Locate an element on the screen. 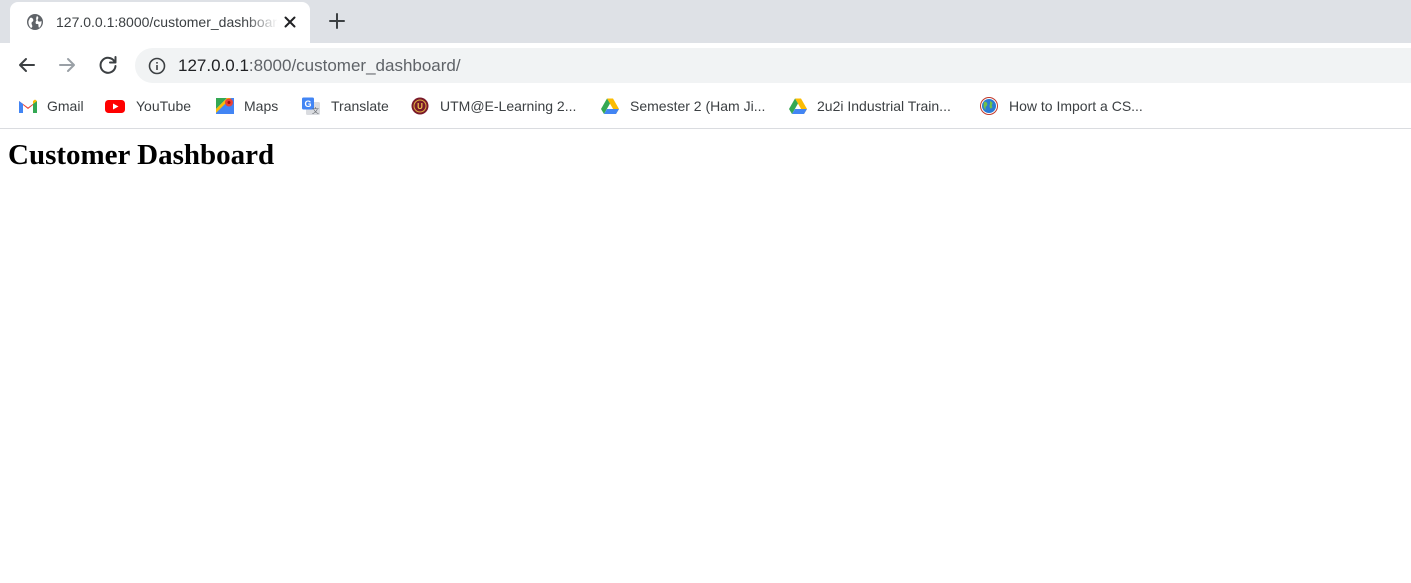  url-host: 127.0.0.1 is located at coordinates (213, 65).